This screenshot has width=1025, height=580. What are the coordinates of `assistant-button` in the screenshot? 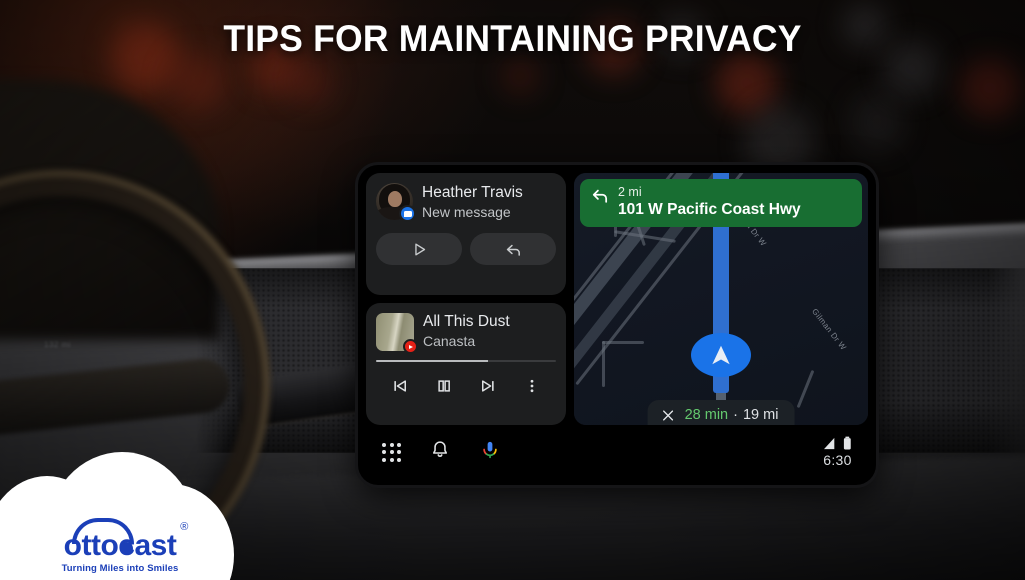 It's located at (490, 452).